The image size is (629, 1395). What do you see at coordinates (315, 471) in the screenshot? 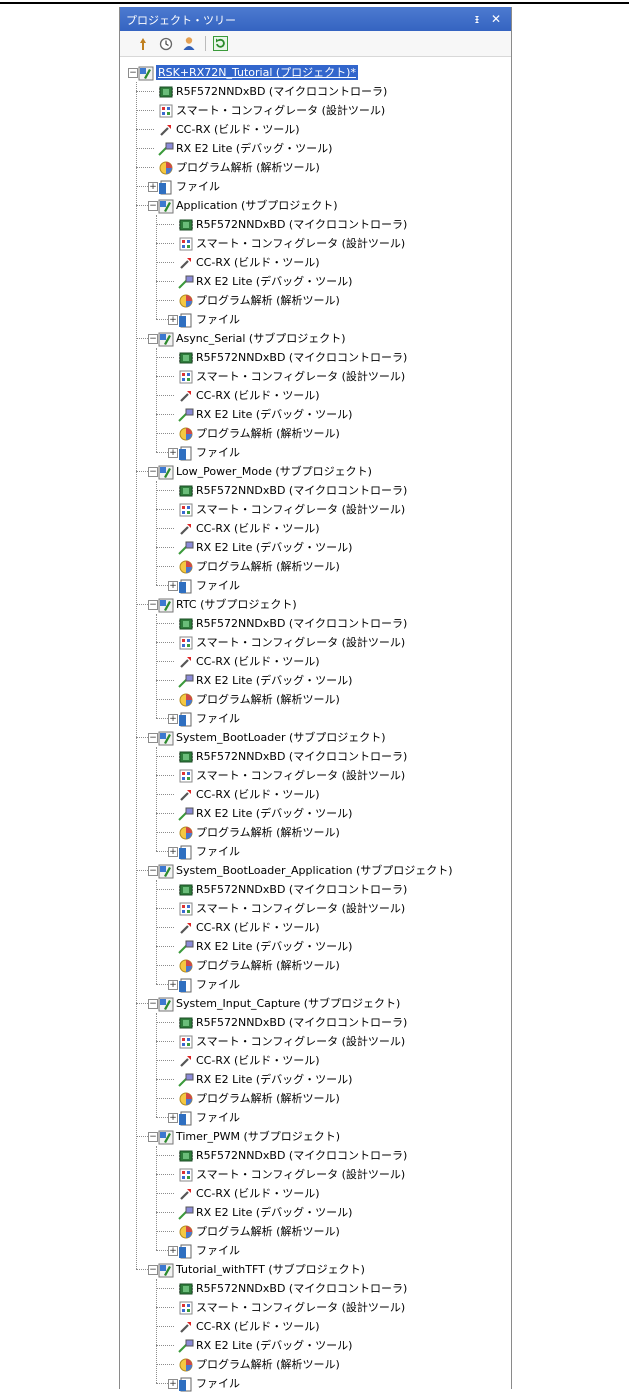
I see `tree-subproject: − Low_Power_Mode (サブプロジェクト)` at bounding box center [315, 471].